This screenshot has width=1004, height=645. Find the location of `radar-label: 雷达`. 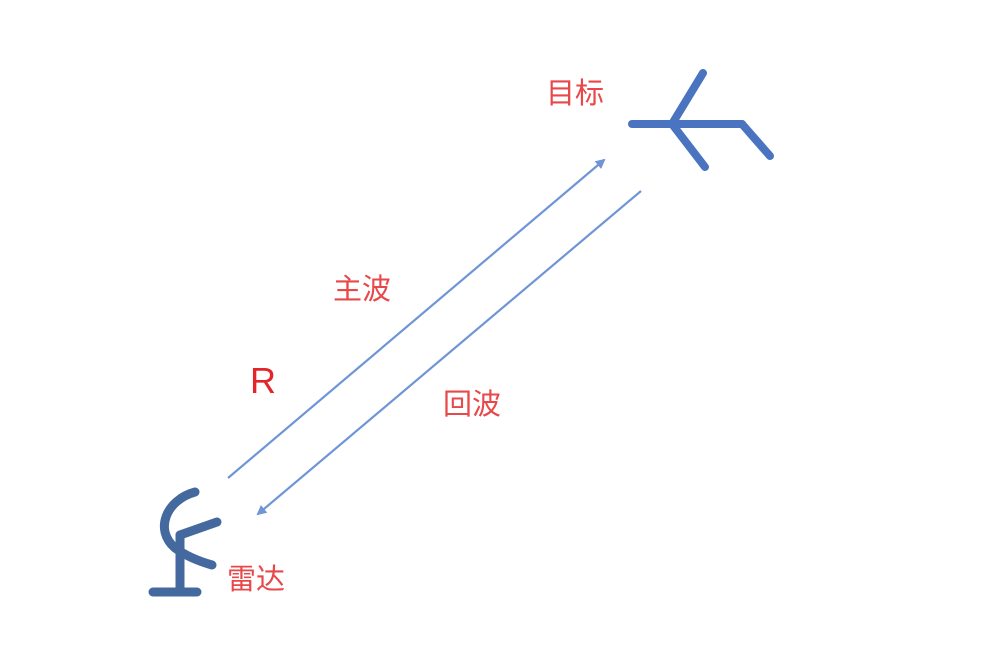

radar-label: 雷达 is located at coordinates (256, 579).